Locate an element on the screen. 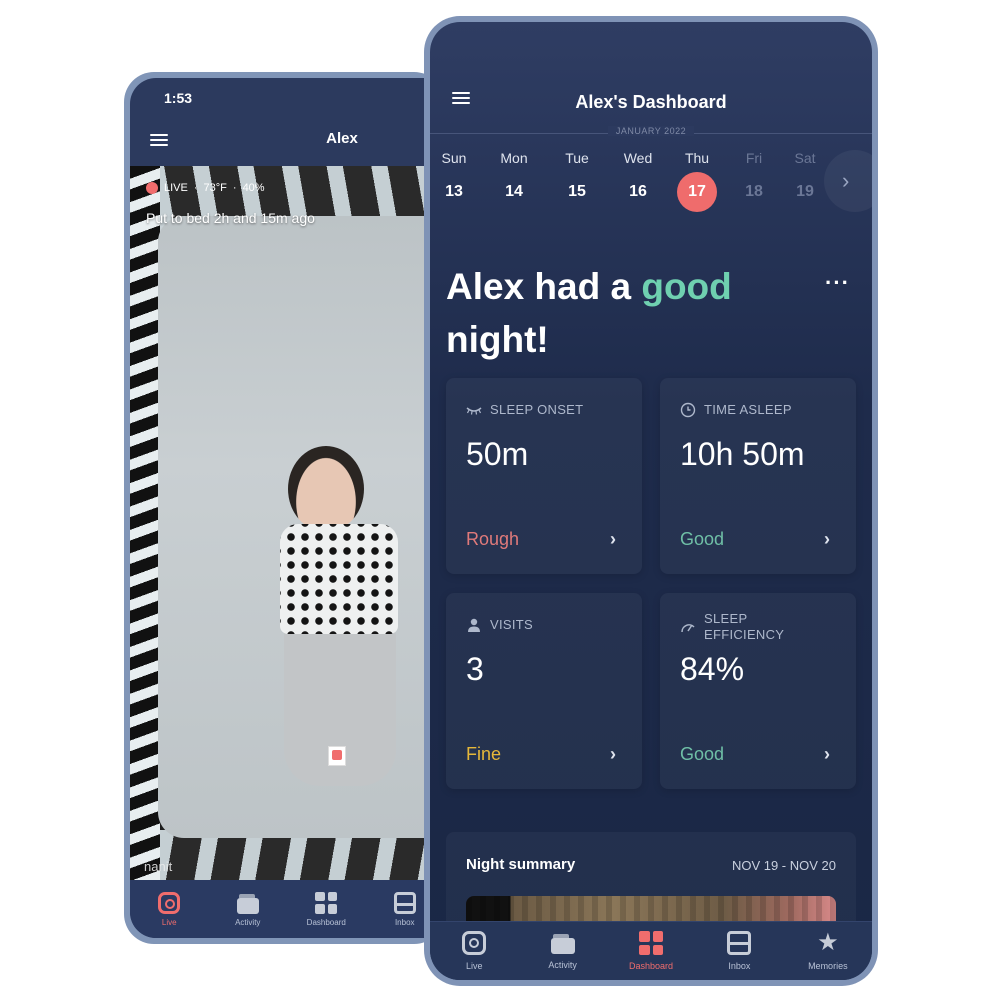 This screenshot has height=1000, width=1000. day-number: 16 is located at coordinates (638, 191).